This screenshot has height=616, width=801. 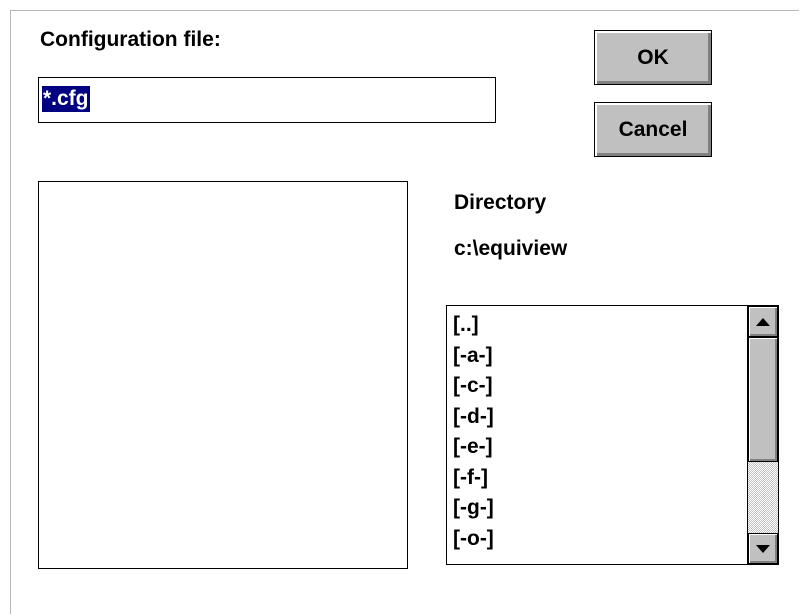 I want to click on directory-label: Directory, so click(x=500, y=202).